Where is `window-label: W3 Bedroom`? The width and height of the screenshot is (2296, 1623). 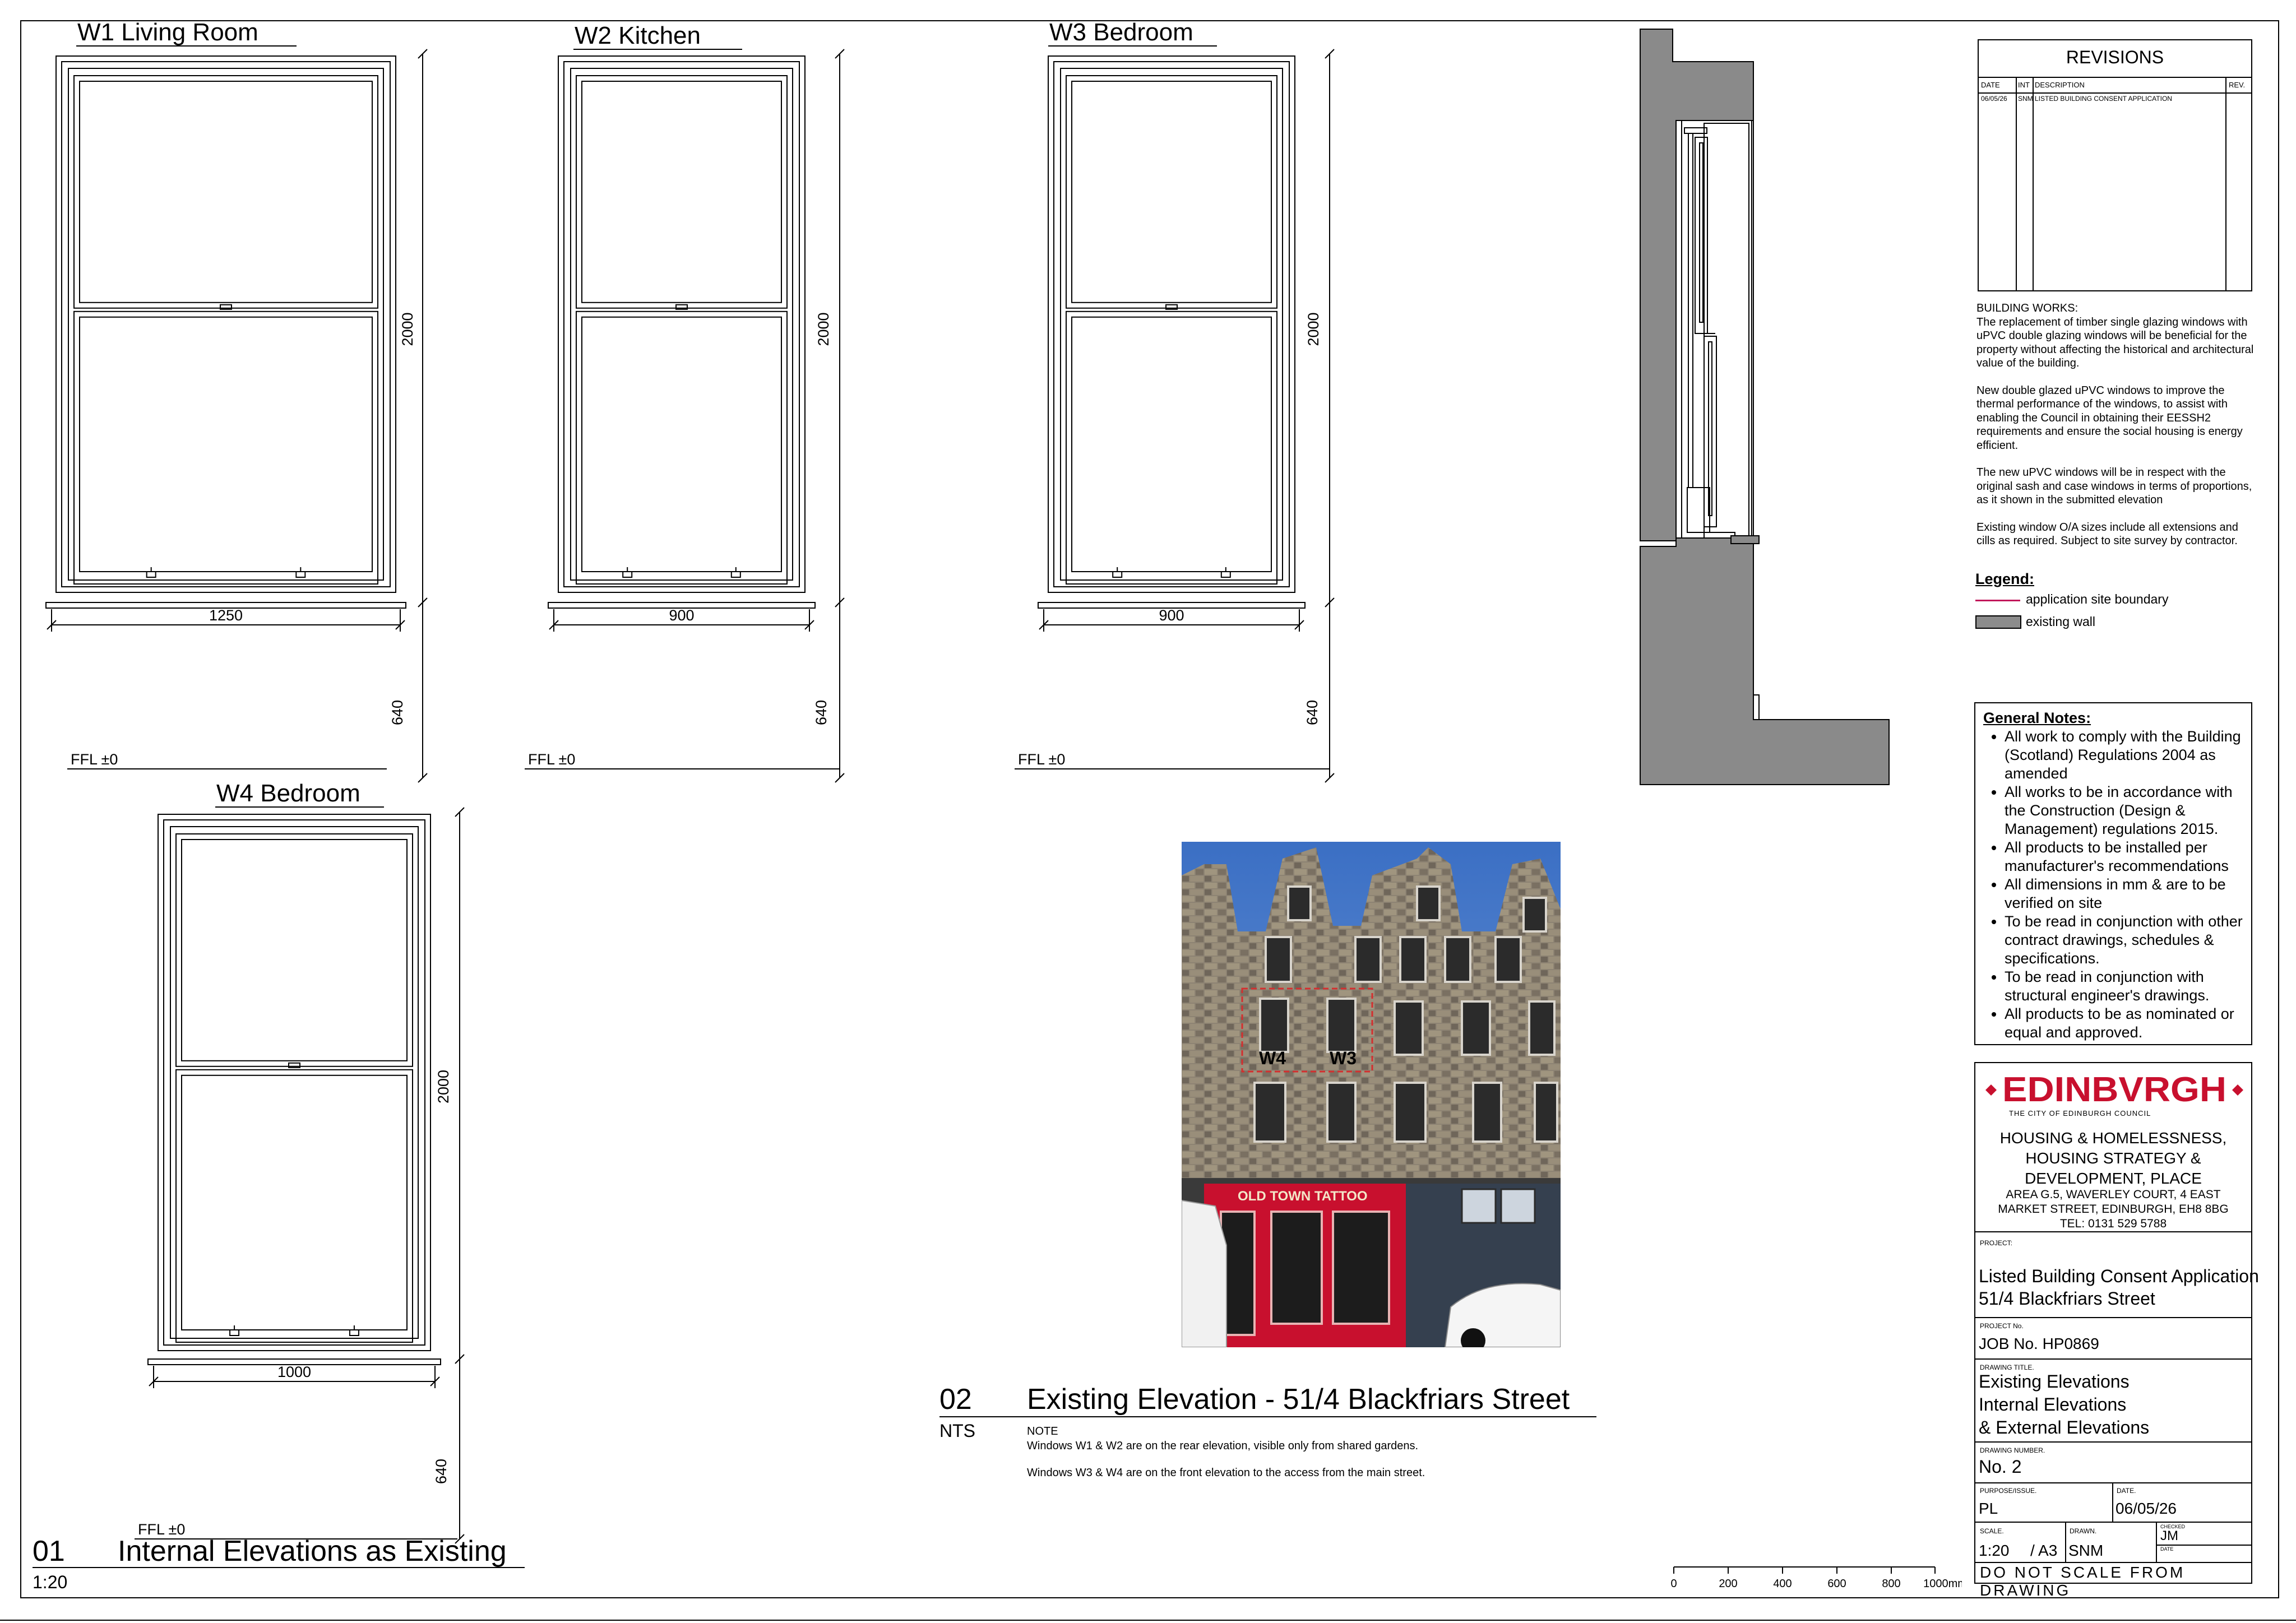 window-label: W3 Bedroom is located at coordinates (1121, 32).